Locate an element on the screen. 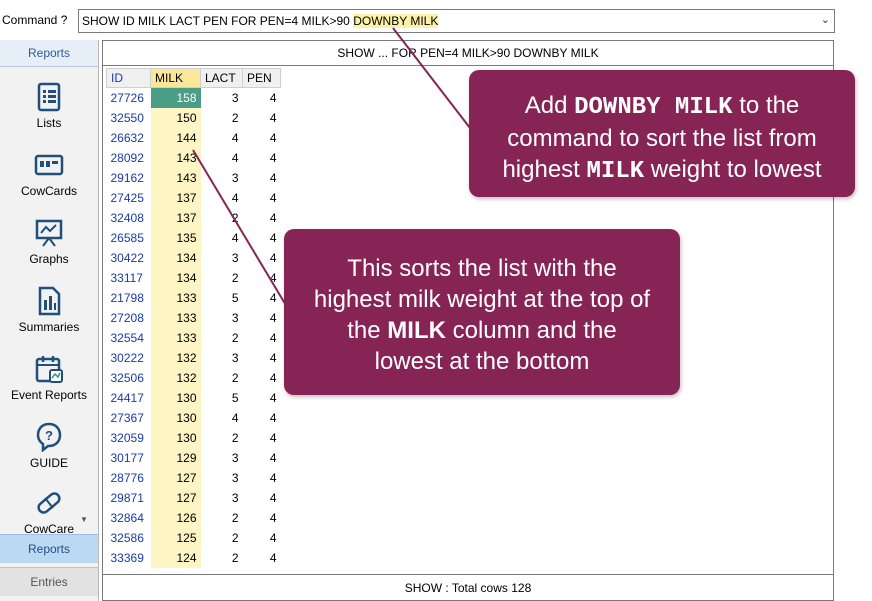 The image size is (872, 601). sidebar-item-summaries: Summaries is located at coordinates (49, 310).